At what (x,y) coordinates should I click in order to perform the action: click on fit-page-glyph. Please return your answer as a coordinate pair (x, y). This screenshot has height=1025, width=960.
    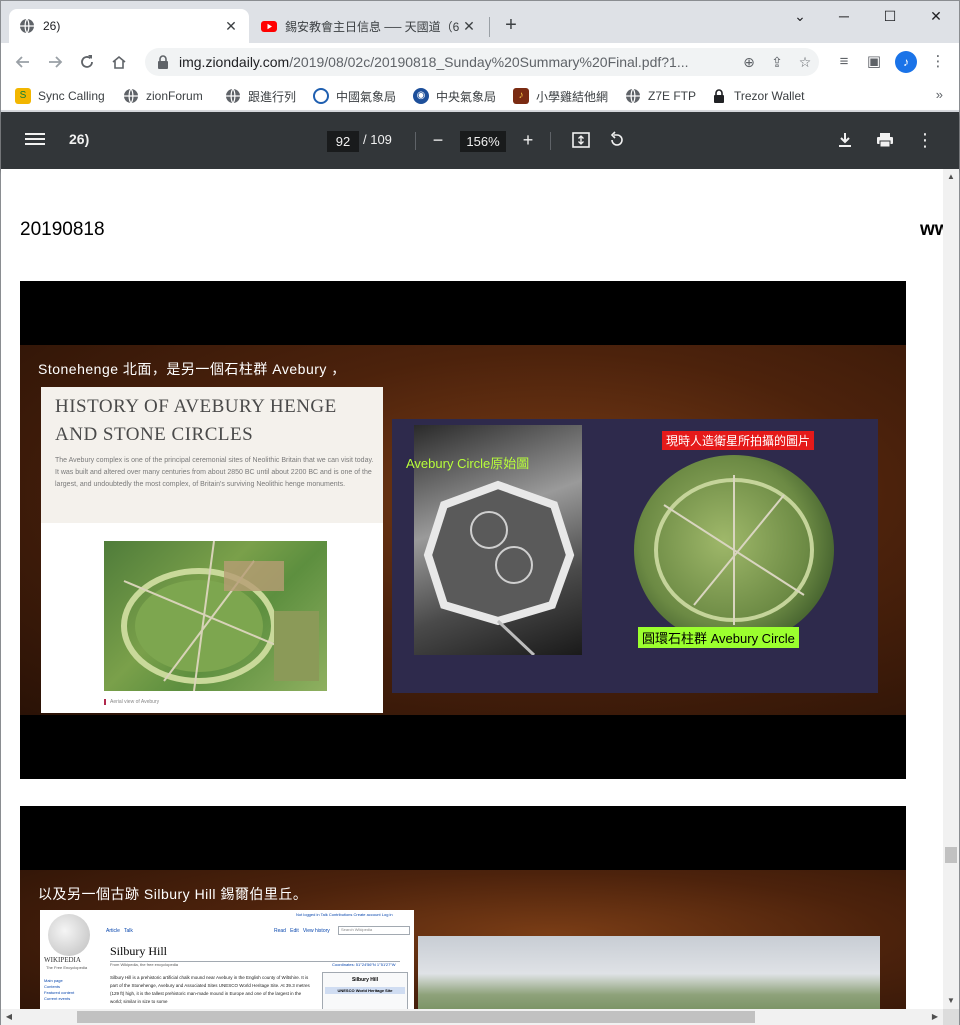
    Looking at the image, I should click on (581, 140).